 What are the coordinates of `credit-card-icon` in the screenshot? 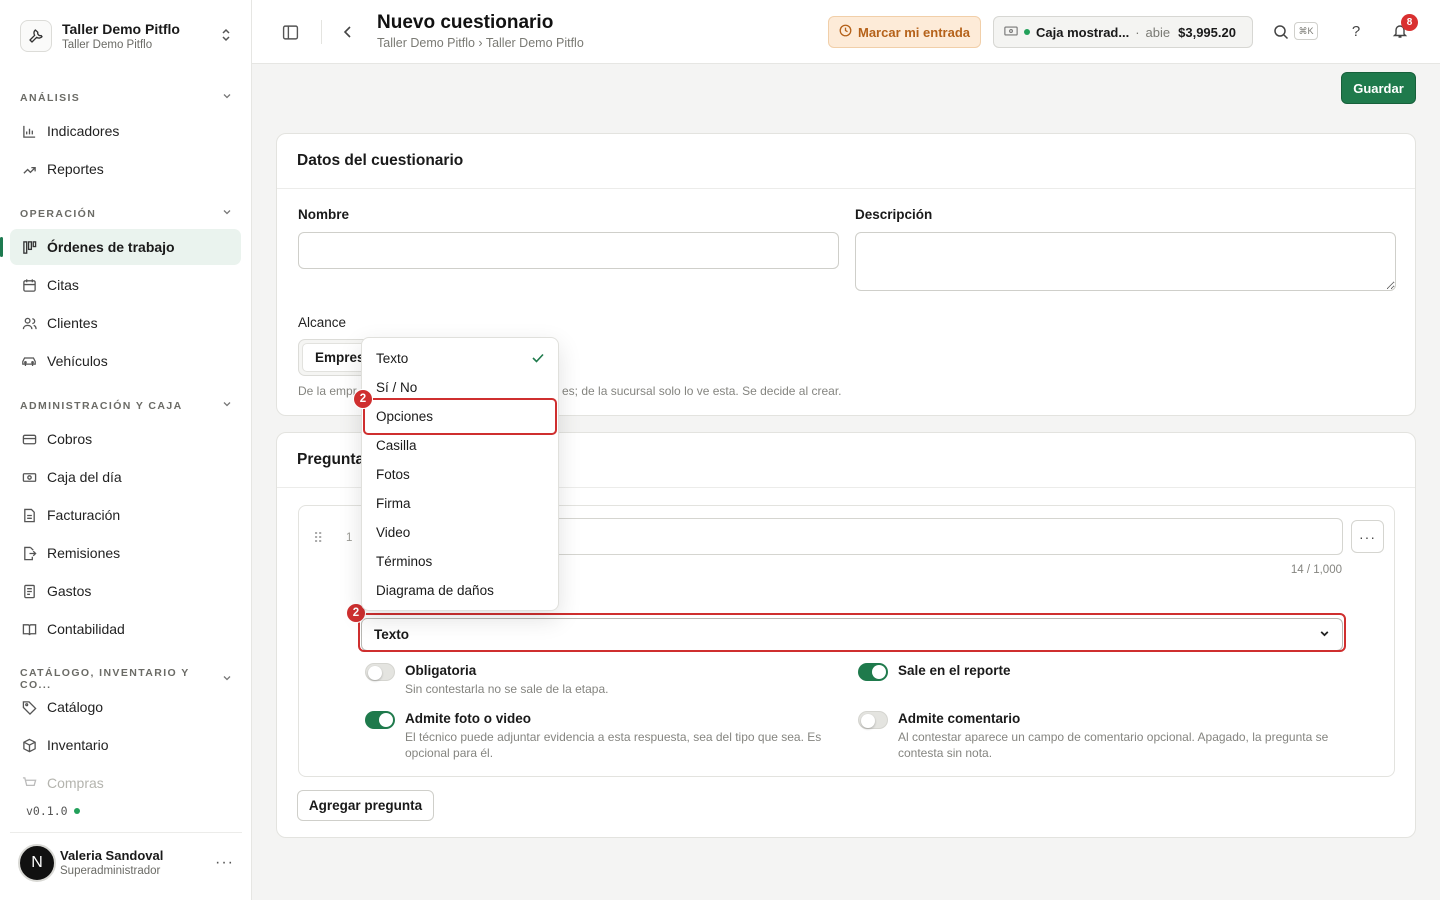 It's located at (29, 439).